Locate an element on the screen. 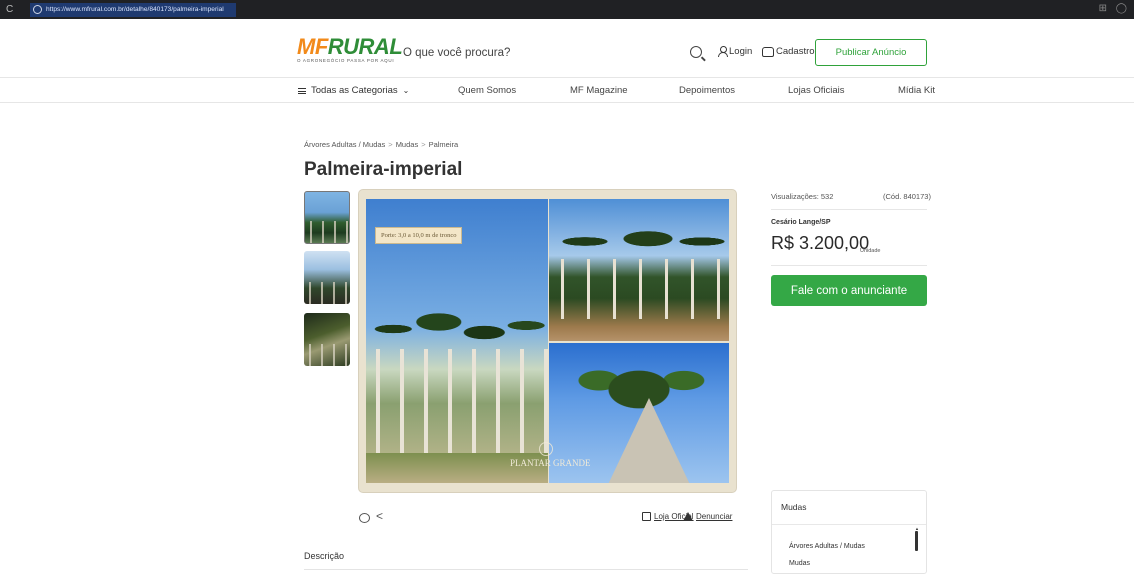  comment-icon is located at coordinates (364, 518).